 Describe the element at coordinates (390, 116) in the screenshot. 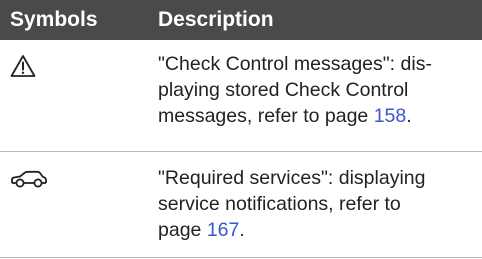

I see `page-link: 158` at that location.